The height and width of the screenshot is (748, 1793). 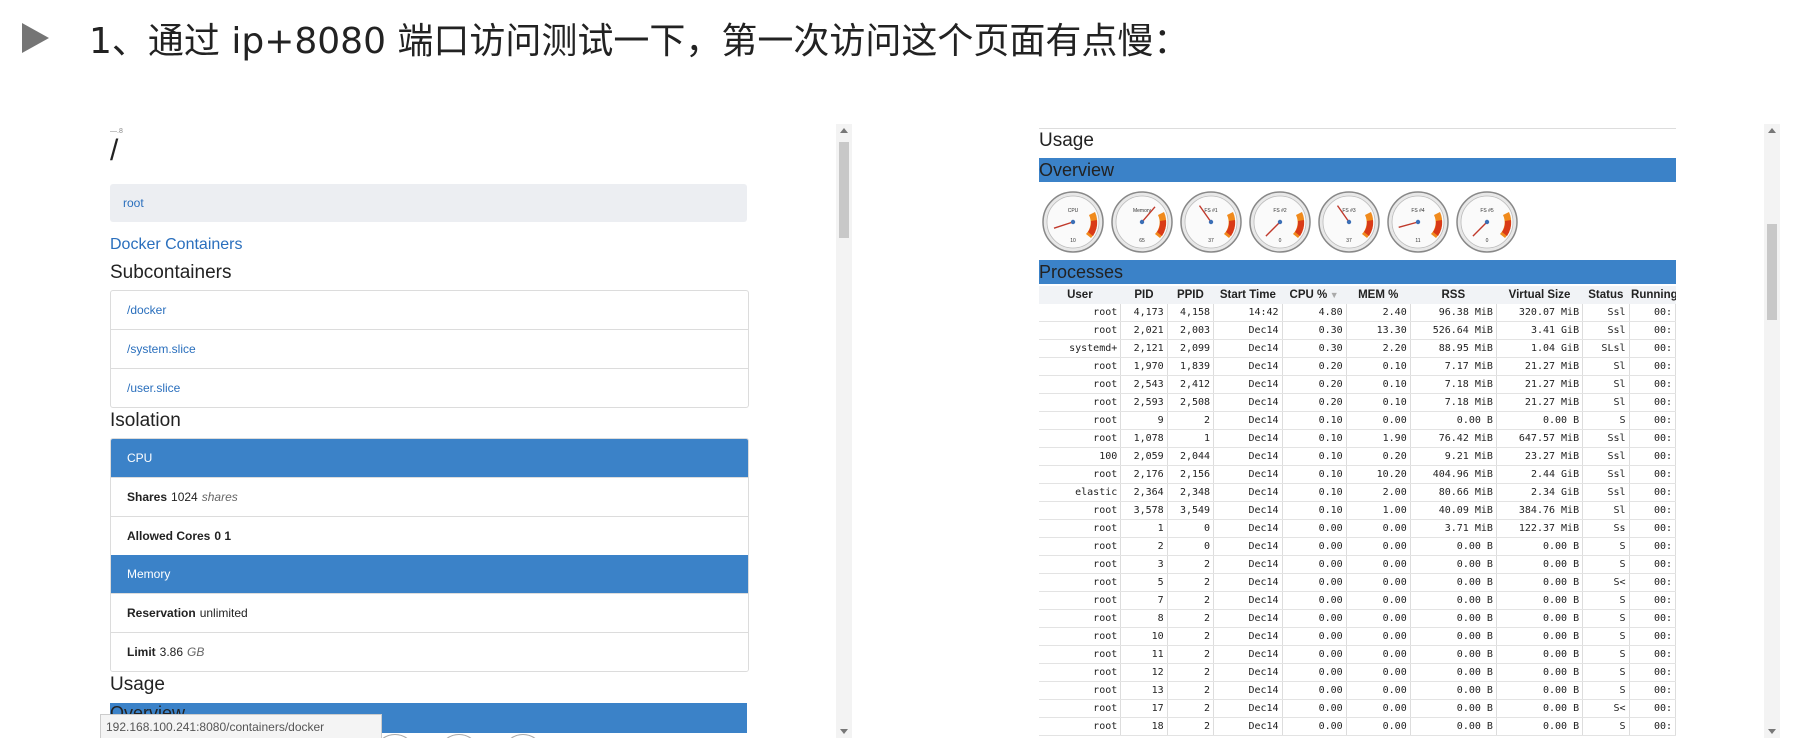 I want to click on heading-text: 1、通过 ip+8080 端口访问测试一下，第一次访问这个页面有点慢：, so click(x=639, y=41).